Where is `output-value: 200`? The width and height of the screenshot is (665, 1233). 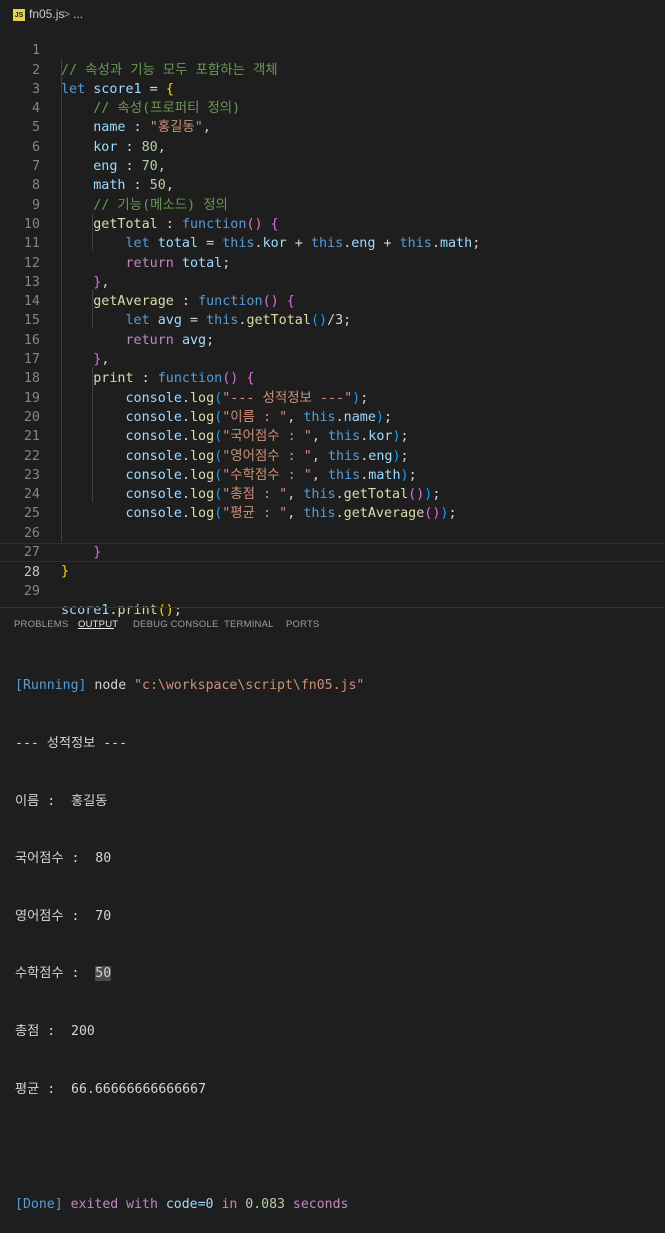
output-value: 200 is located at coordinates (83, 1031).